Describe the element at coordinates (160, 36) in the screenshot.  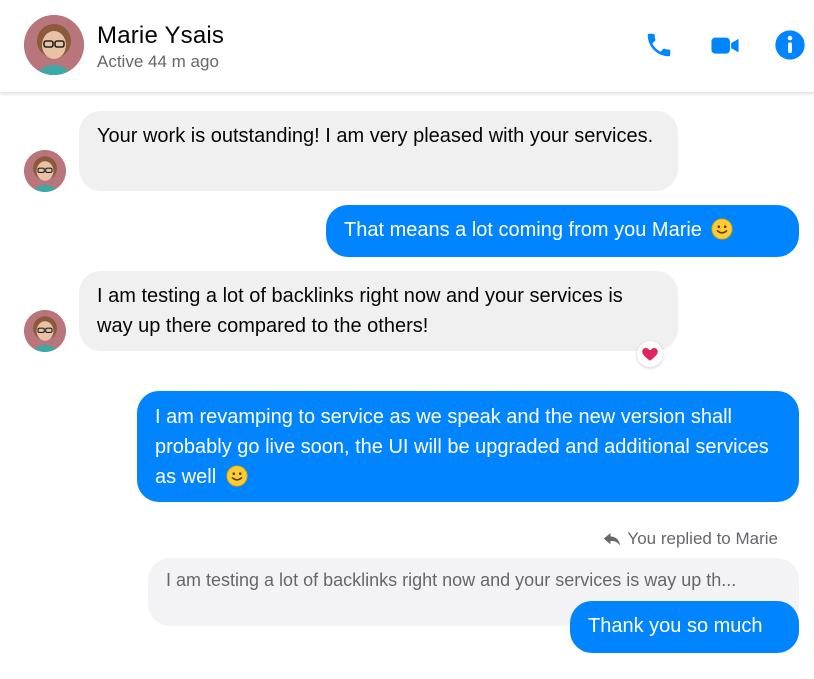
I see `contact-name: Marie Ysais` at that location.